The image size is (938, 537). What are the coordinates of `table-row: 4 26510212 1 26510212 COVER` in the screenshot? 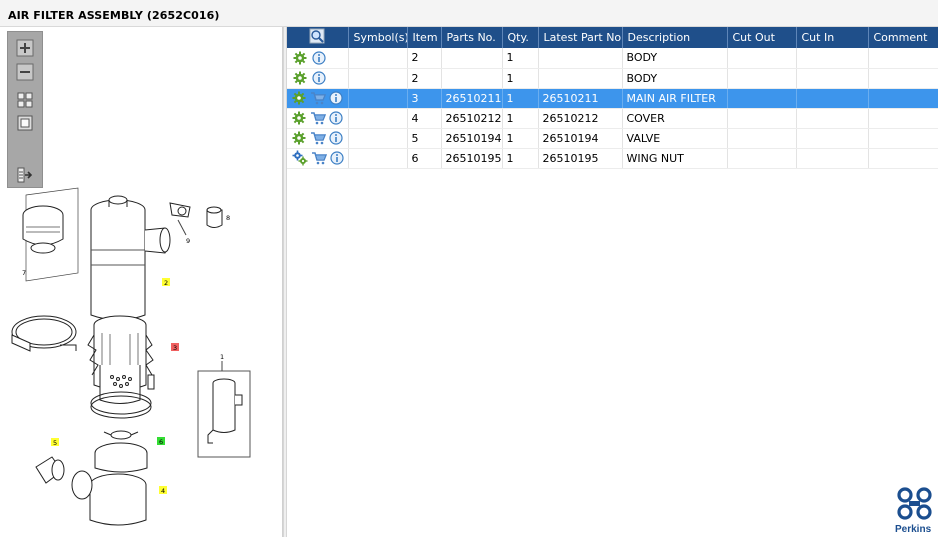 It's located at (612, 118).